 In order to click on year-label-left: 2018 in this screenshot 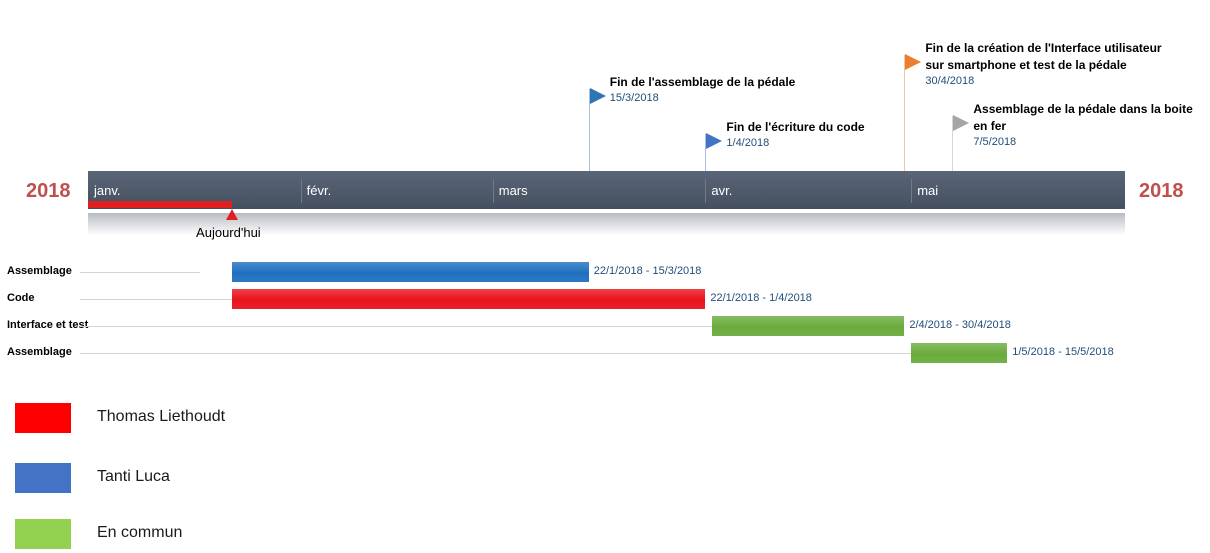, I will do `click(48, 191)`.